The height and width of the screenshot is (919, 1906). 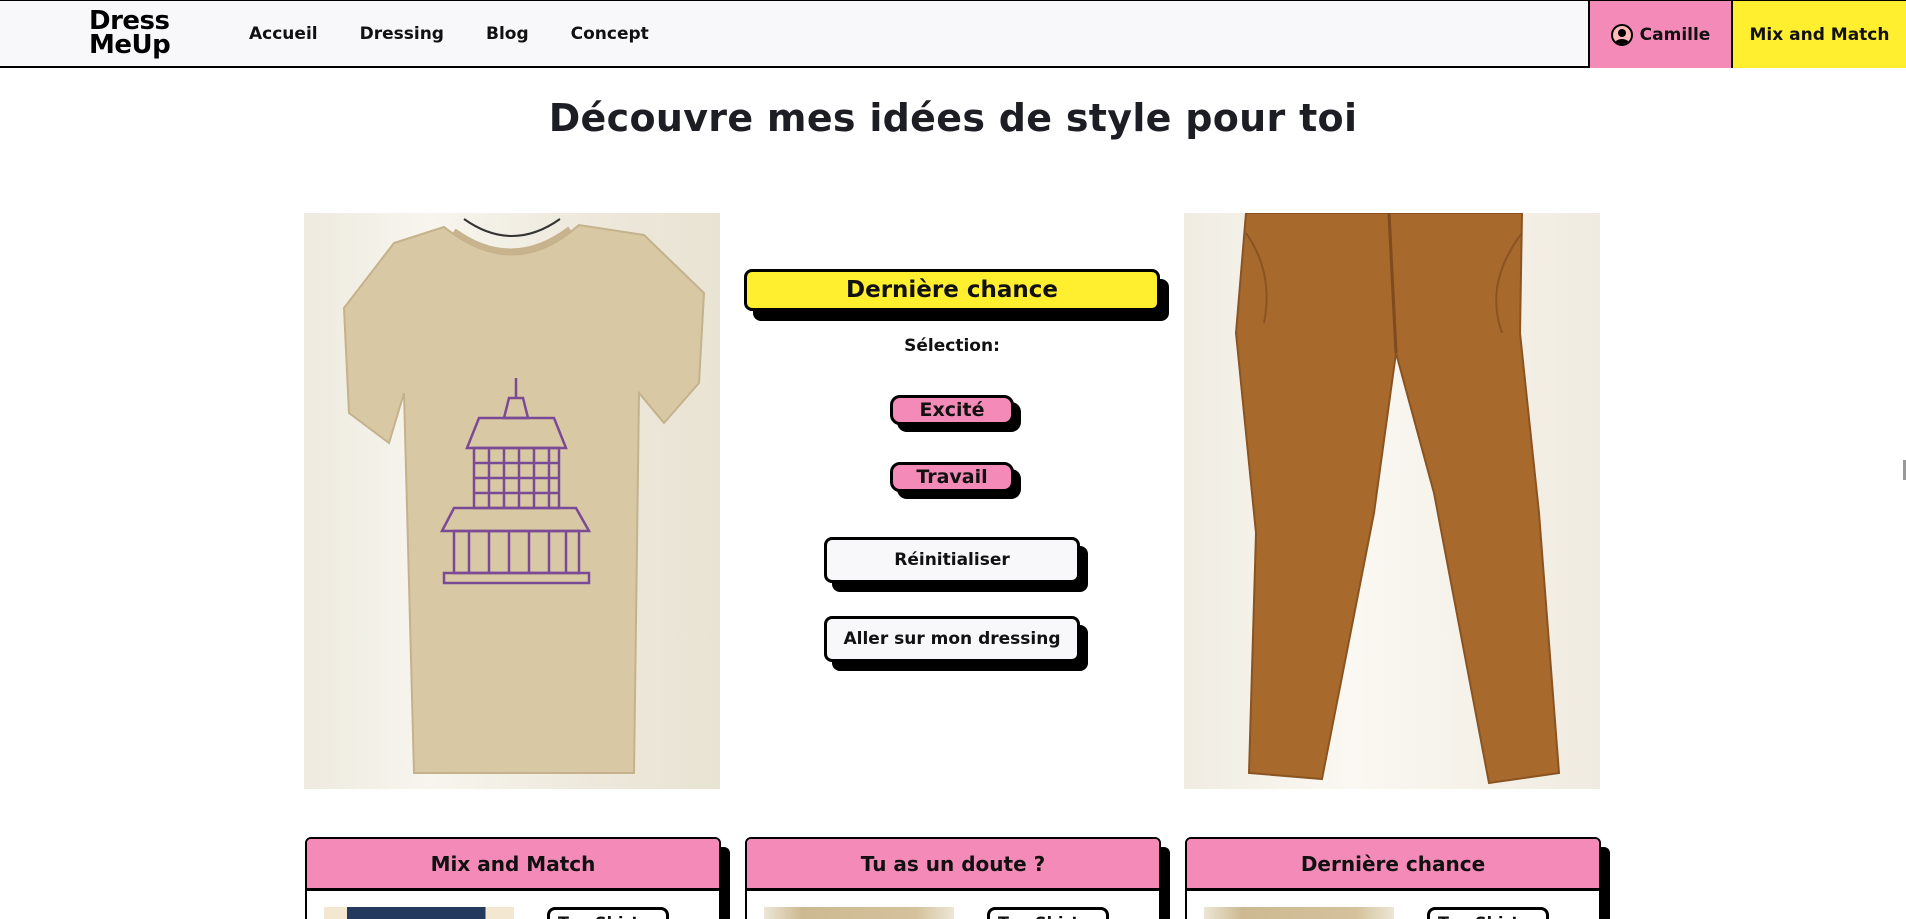 What do you see at coordinates (1621, 34) in the screenshot?
I see `user-icon` at bounding box center [1621, 34].